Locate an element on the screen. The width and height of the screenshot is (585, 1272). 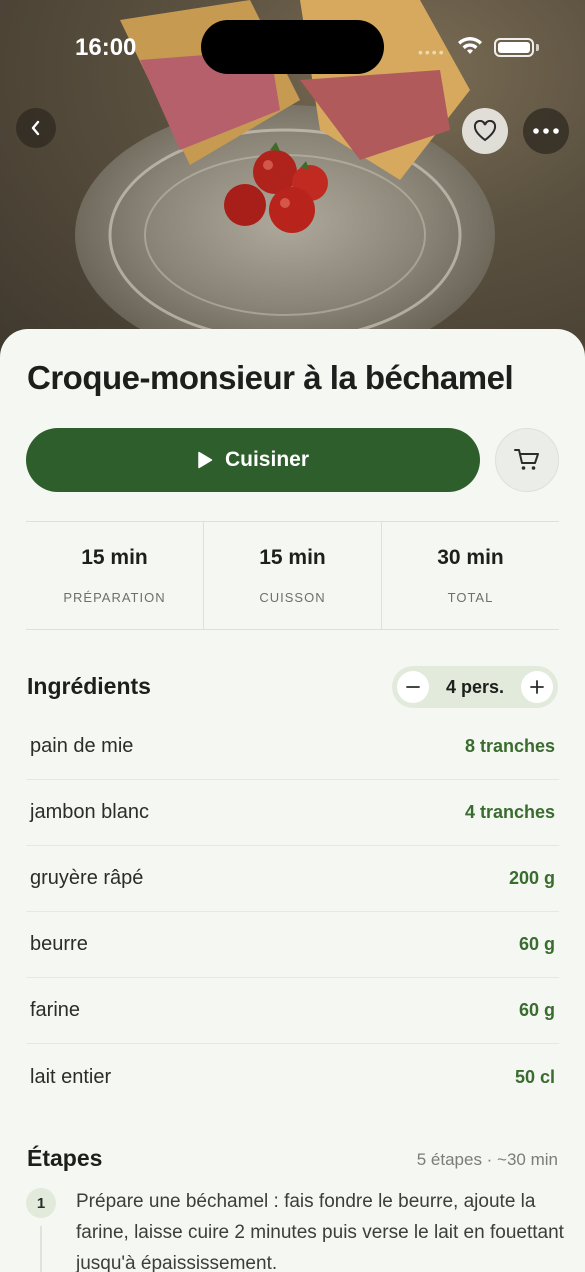
back-button is located at coordinates (36, 128).